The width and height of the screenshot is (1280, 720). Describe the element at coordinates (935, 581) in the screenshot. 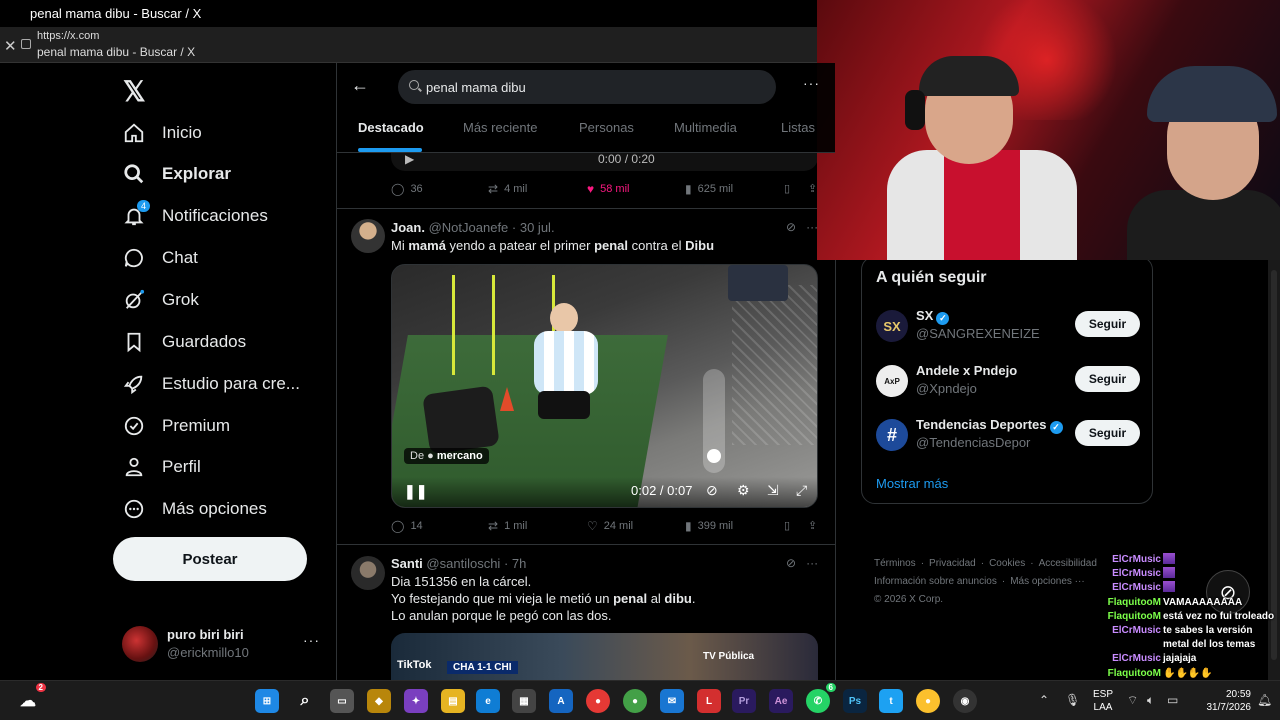

I see `ads-info-link: Información sobre anuncios` at that location.